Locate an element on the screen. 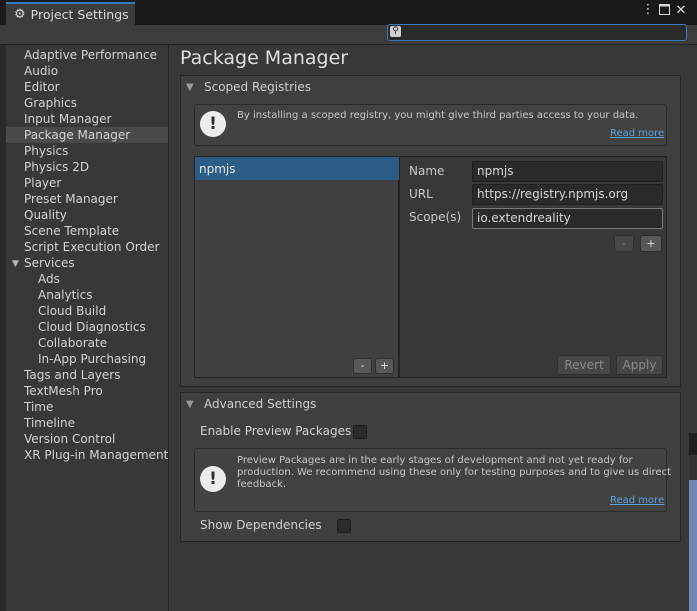 The width and height of the screenshot is (697, 611). sidebar-item-audio: Audio is located at coordinates (41, 71).